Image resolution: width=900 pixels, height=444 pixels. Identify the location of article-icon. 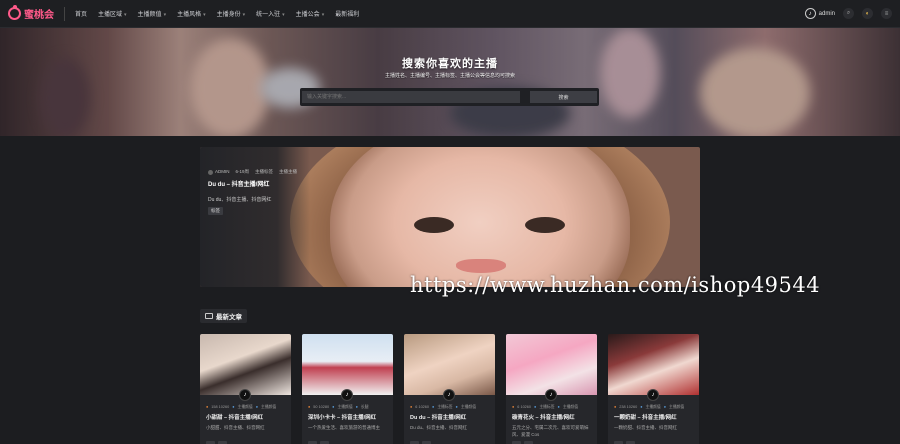
(209, 316).